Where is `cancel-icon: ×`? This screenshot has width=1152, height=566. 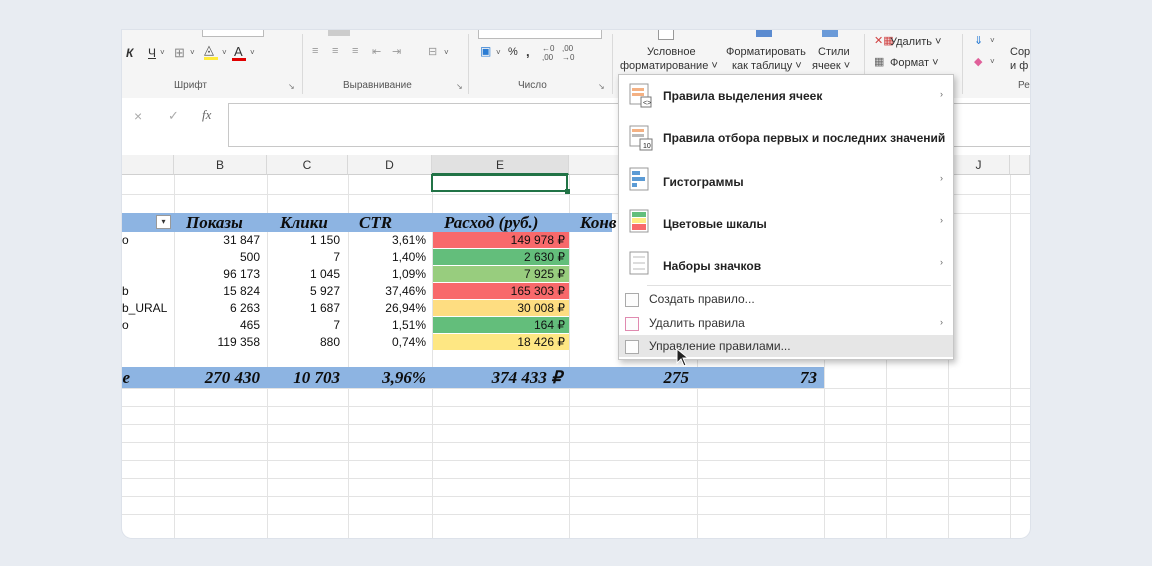 cancel-icon: × is located at coordinates (138, 116).